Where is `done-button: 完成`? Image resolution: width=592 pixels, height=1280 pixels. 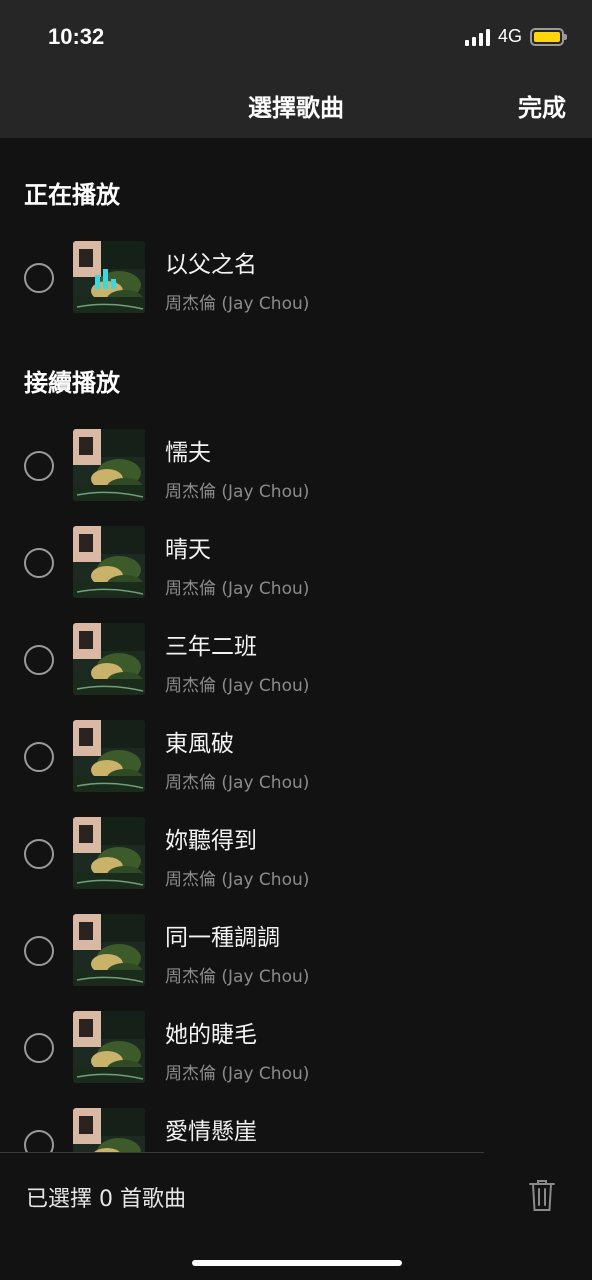 done-button: 完成 is located at coordinates (542, 105).